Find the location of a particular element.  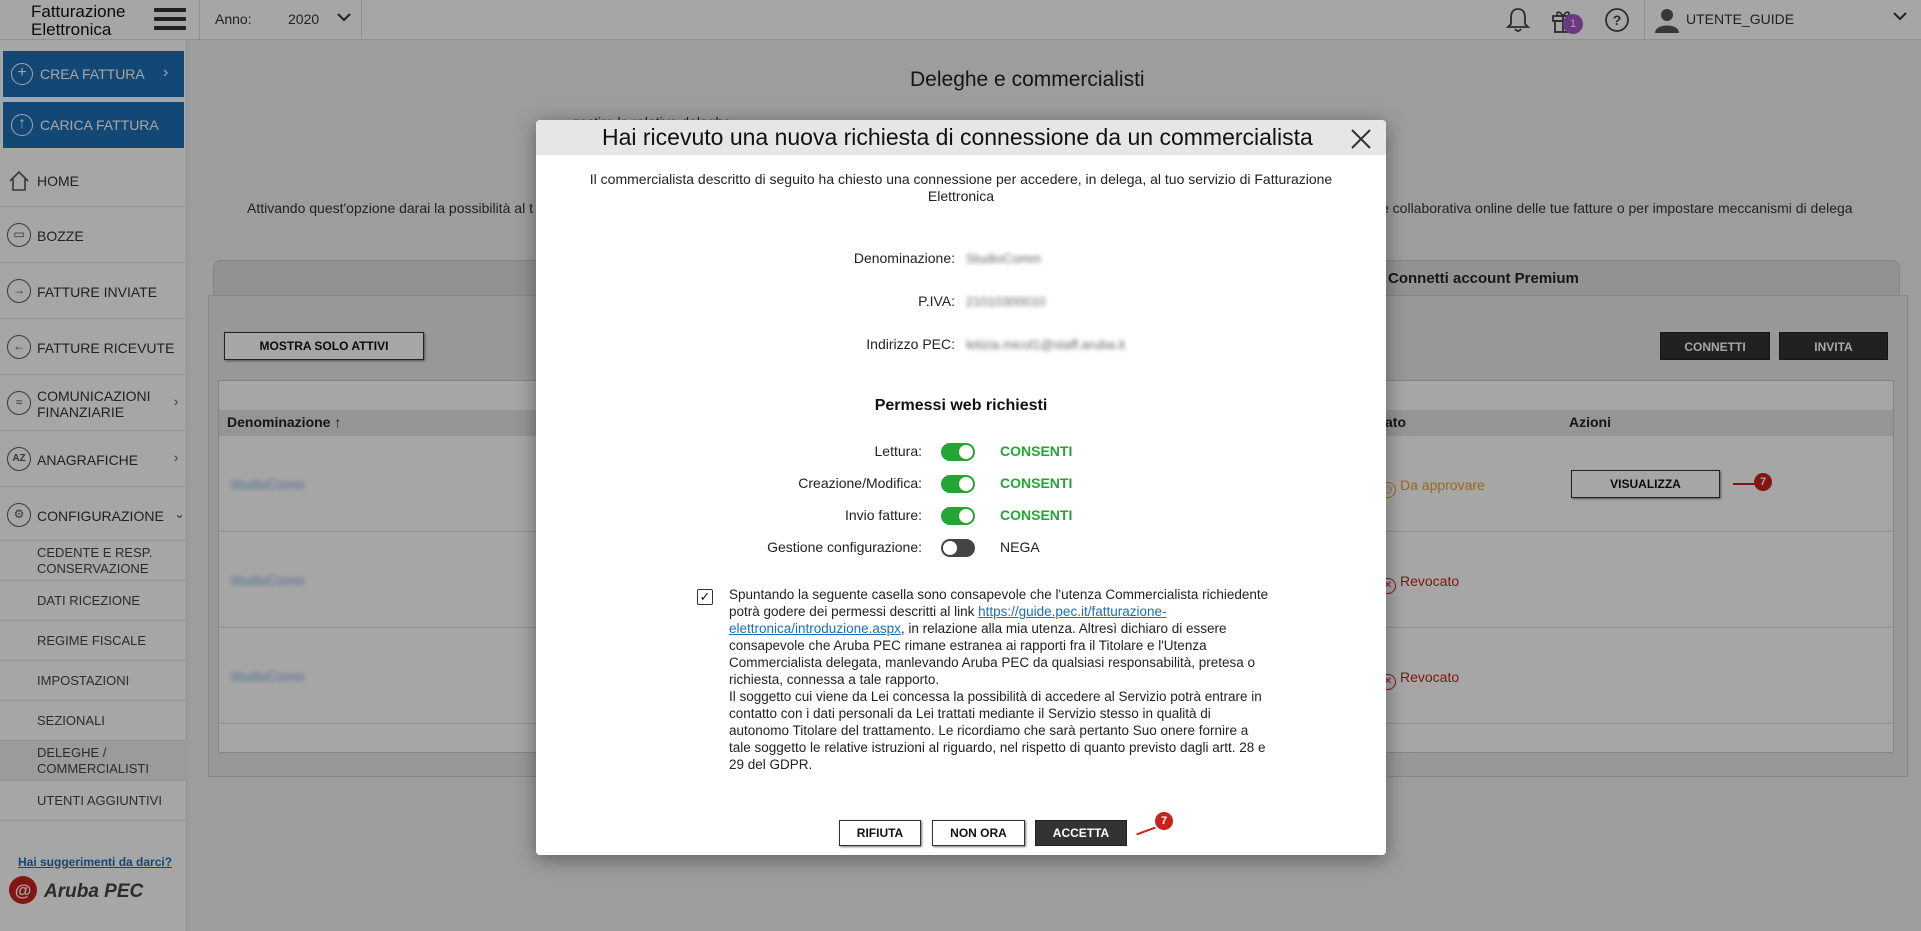

consent-checkbox: ✓ is located at coordinates (705, 597).